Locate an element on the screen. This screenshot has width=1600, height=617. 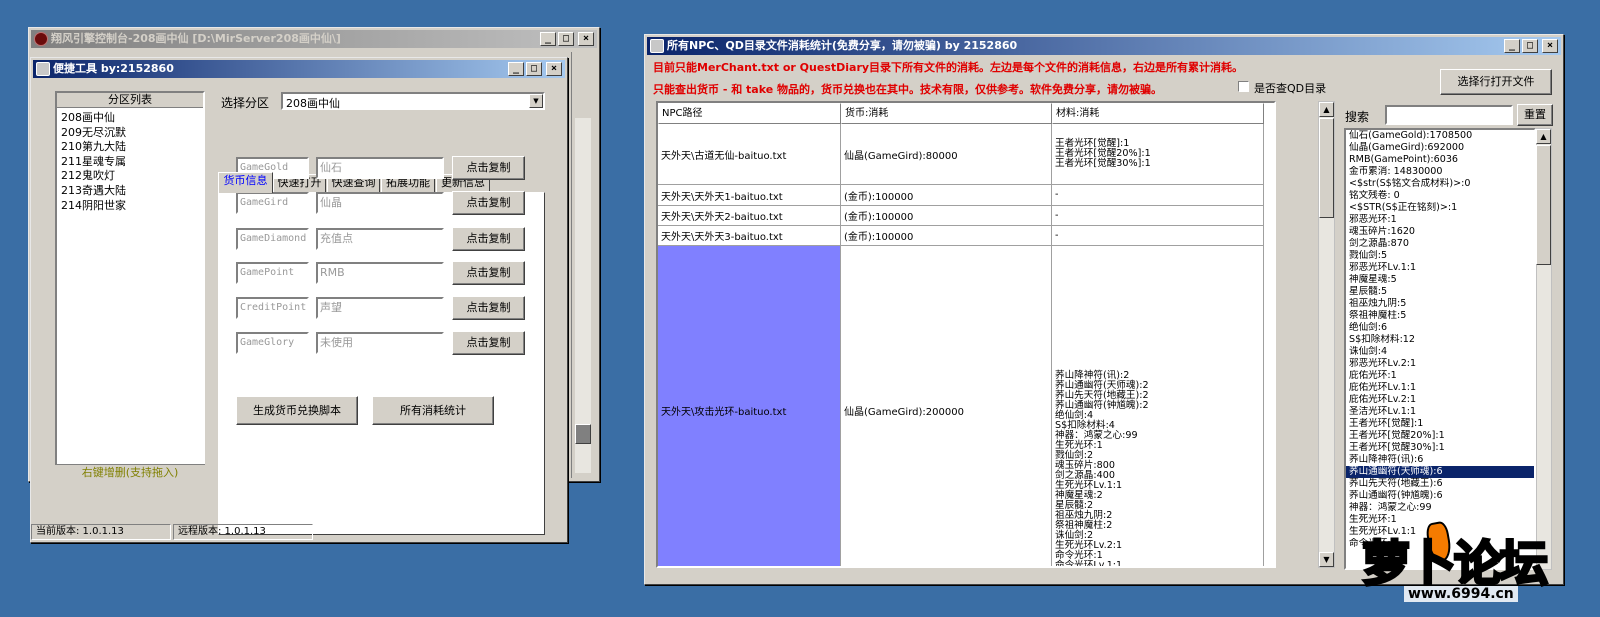
currency-name-field: RMB is located at coordinates (380, 273).